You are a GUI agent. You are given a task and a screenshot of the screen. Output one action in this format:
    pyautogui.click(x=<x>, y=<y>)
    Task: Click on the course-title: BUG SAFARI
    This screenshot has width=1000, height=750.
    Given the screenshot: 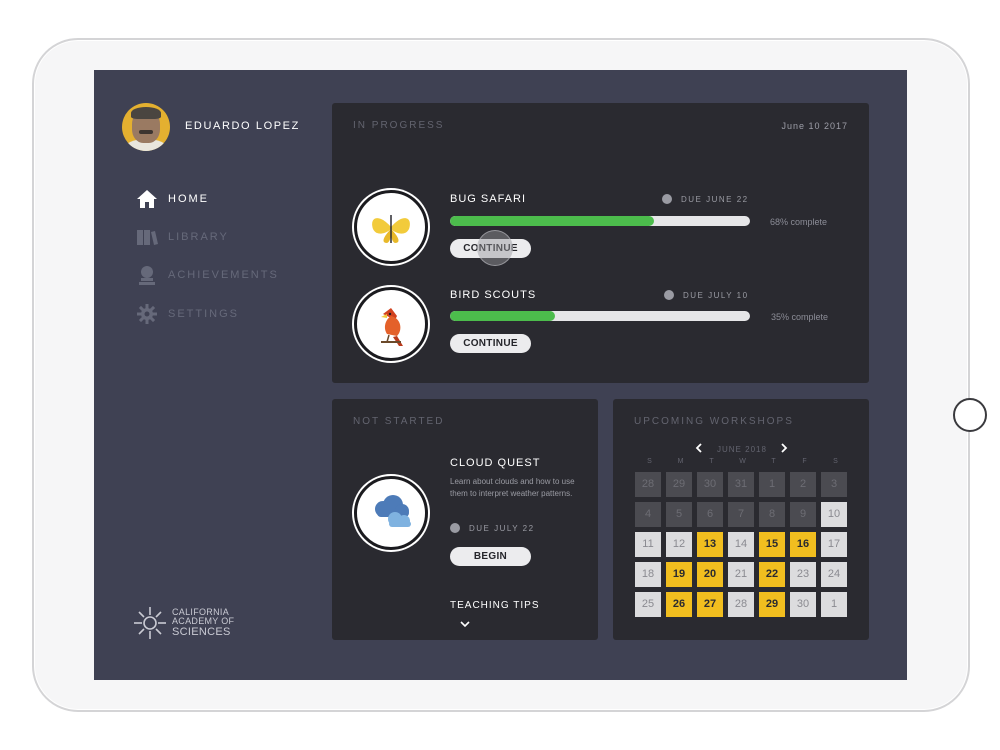 What is the action you would take?
    pyautogui.click(x=488, y=199)
    